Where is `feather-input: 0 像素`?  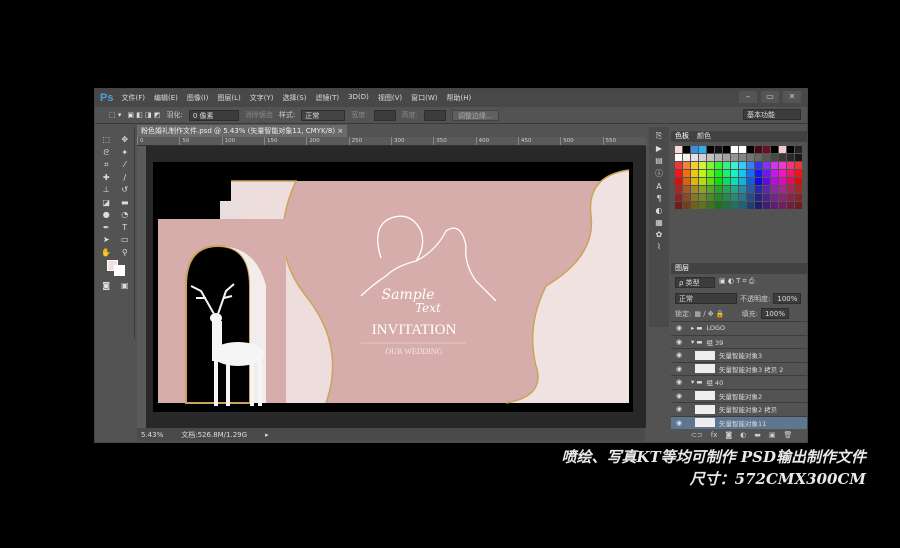
feather-input: 0 像素 is located at coordinates (213, 115).